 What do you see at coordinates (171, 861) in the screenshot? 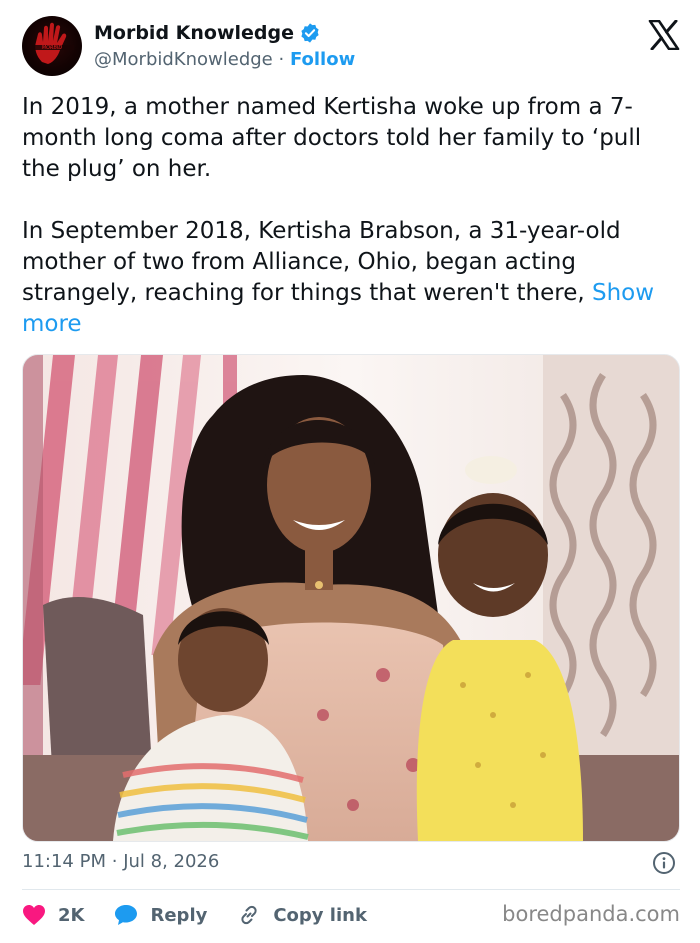
I see `tweet-date: Jul 8, 2026` at bounding box center [171, 861].